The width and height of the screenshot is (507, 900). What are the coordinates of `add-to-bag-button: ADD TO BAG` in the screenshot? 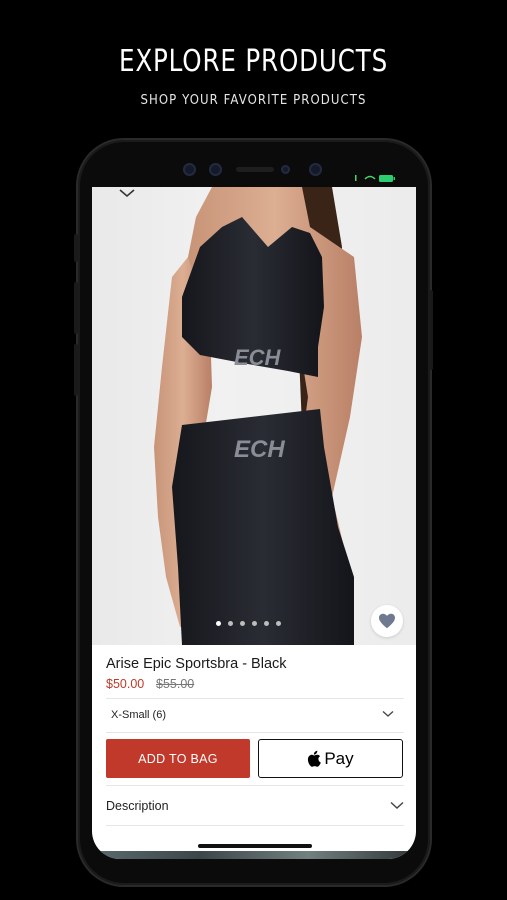 It's located at (178, 758).